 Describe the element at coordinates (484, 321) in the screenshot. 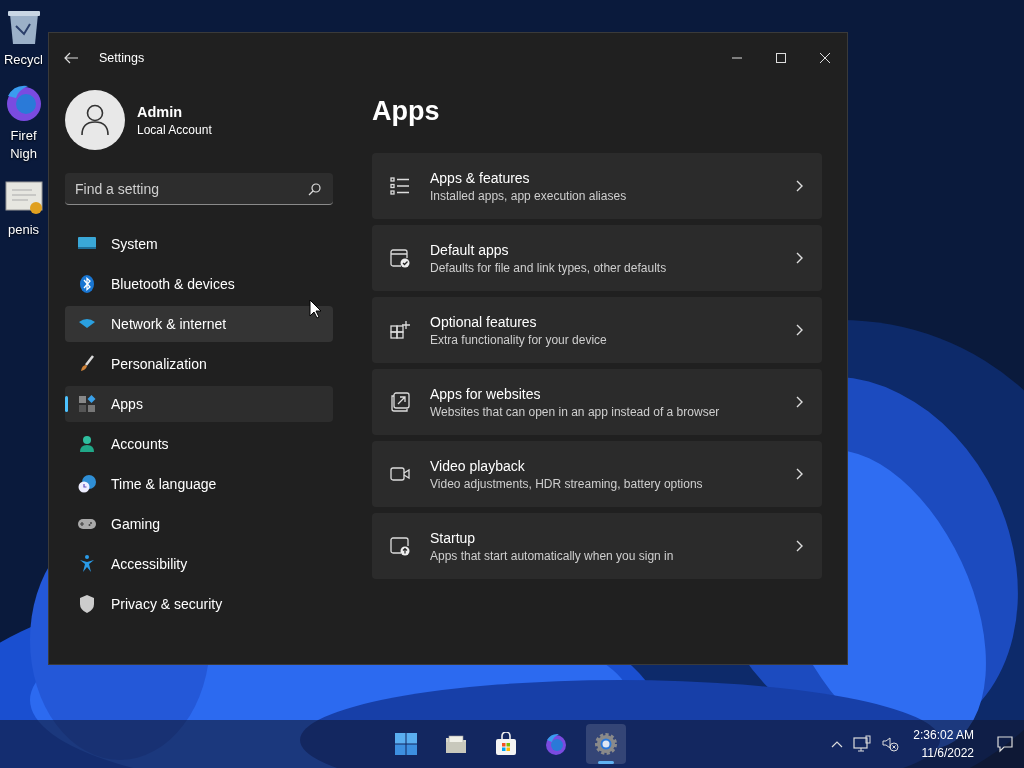

I see `card-title: Optional features` at that location.